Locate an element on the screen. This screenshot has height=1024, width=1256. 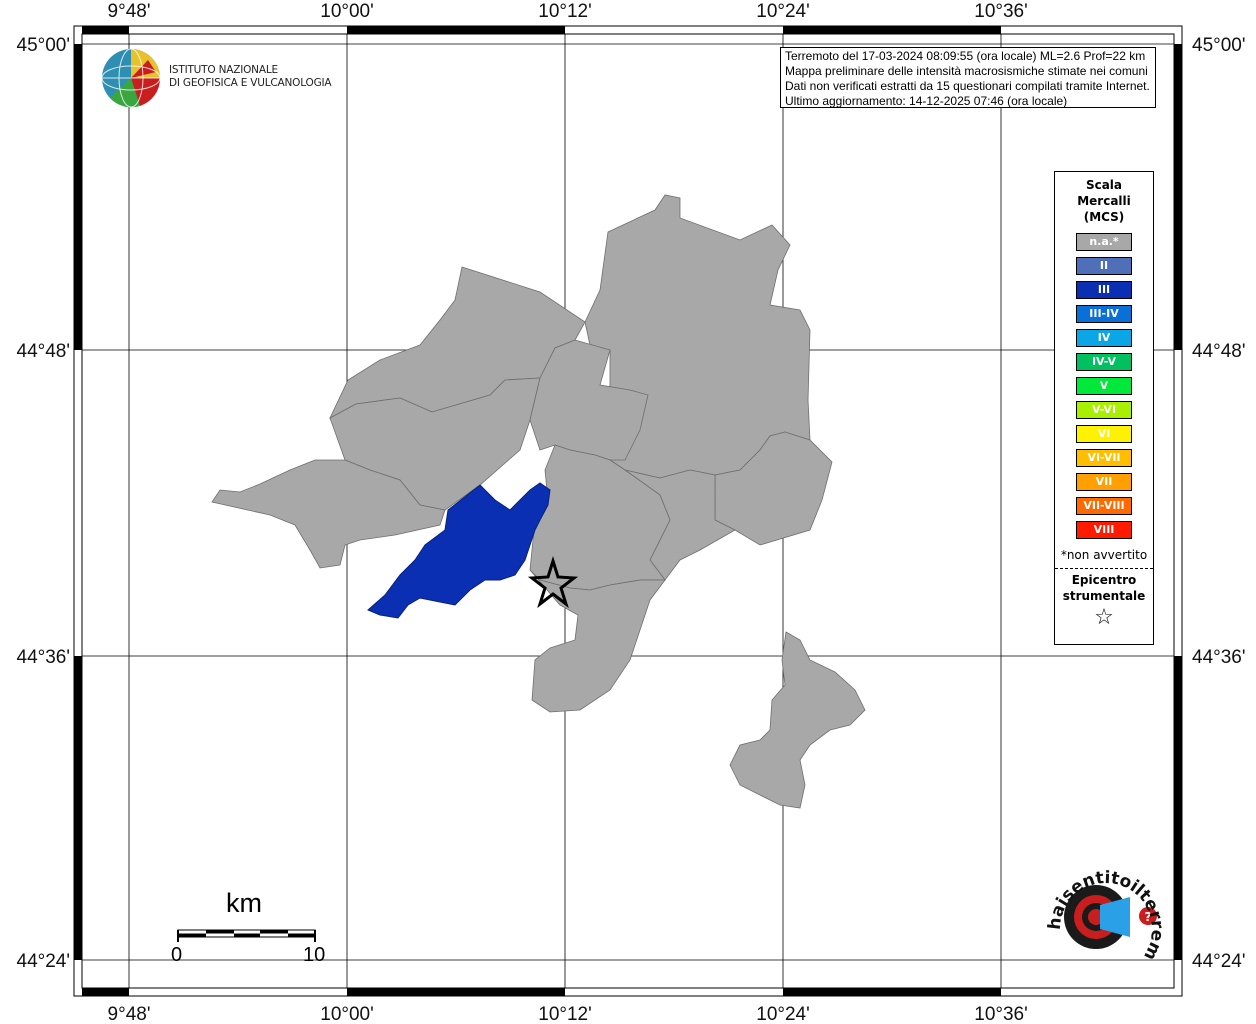
legend-title: Scala Mercalli (MCS) is located at coordinates (1104, 201).